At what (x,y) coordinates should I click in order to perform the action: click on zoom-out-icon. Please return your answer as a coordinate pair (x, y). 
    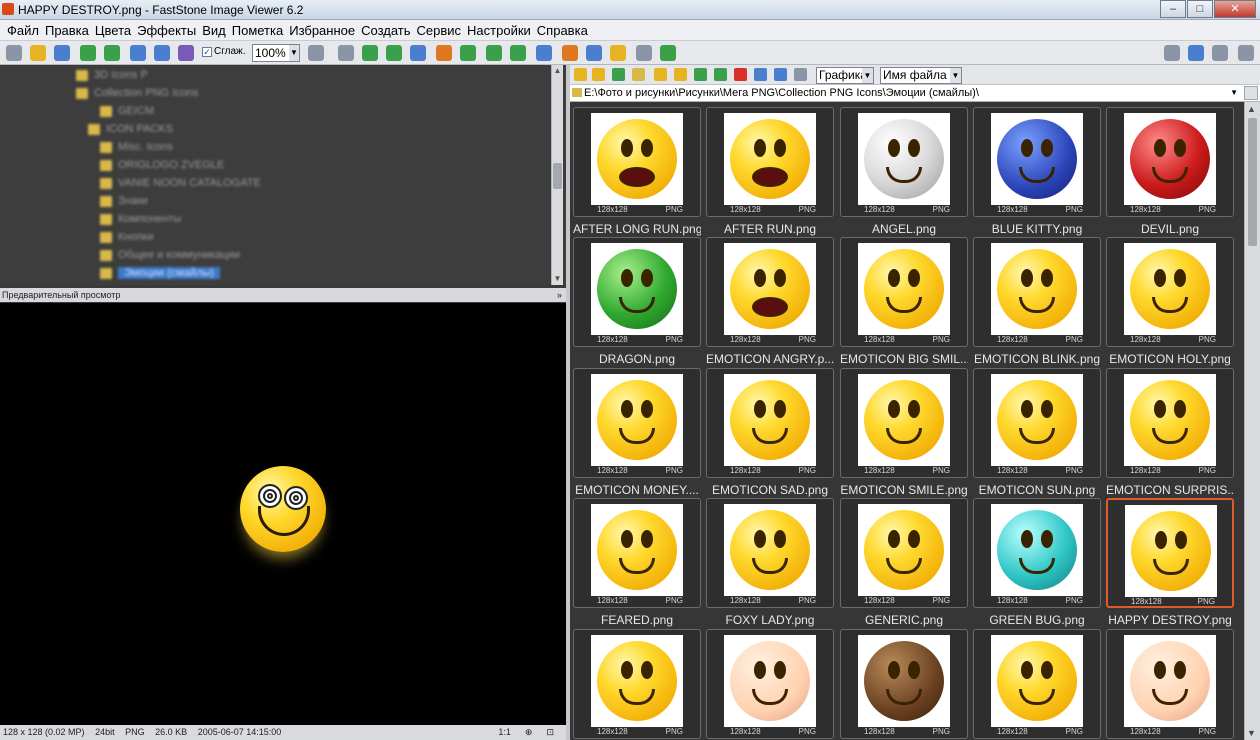
    Looking at the image, I should click on (162, 53).